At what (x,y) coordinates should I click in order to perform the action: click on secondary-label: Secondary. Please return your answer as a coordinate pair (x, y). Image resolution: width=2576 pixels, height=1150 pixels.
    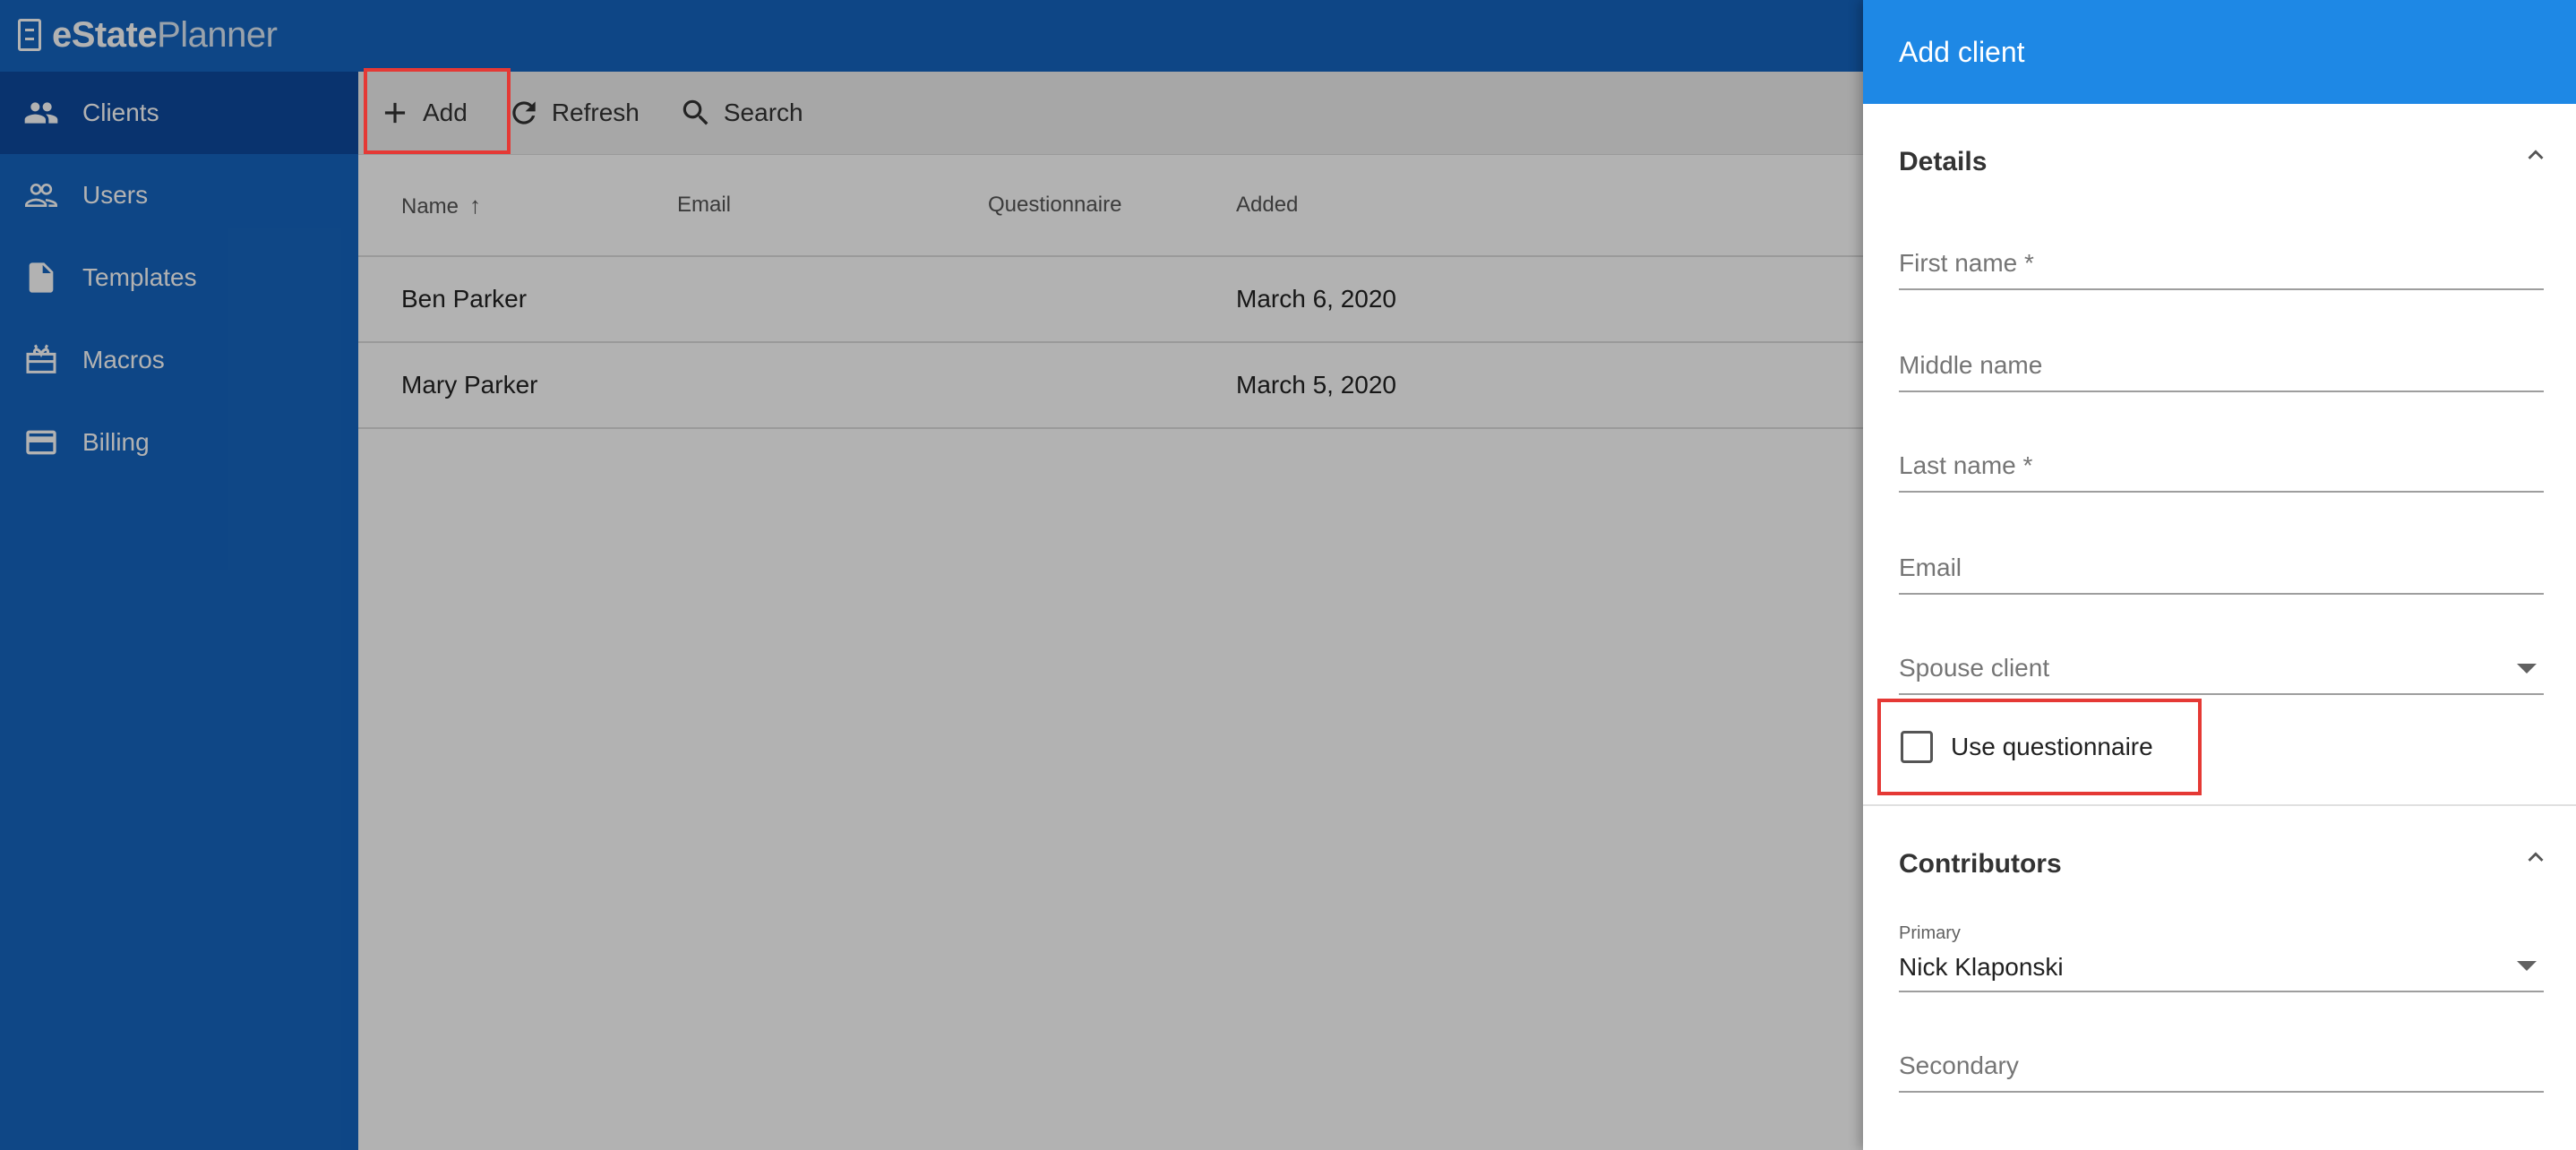
    Looking at the image, I should click on (1959, 1065).